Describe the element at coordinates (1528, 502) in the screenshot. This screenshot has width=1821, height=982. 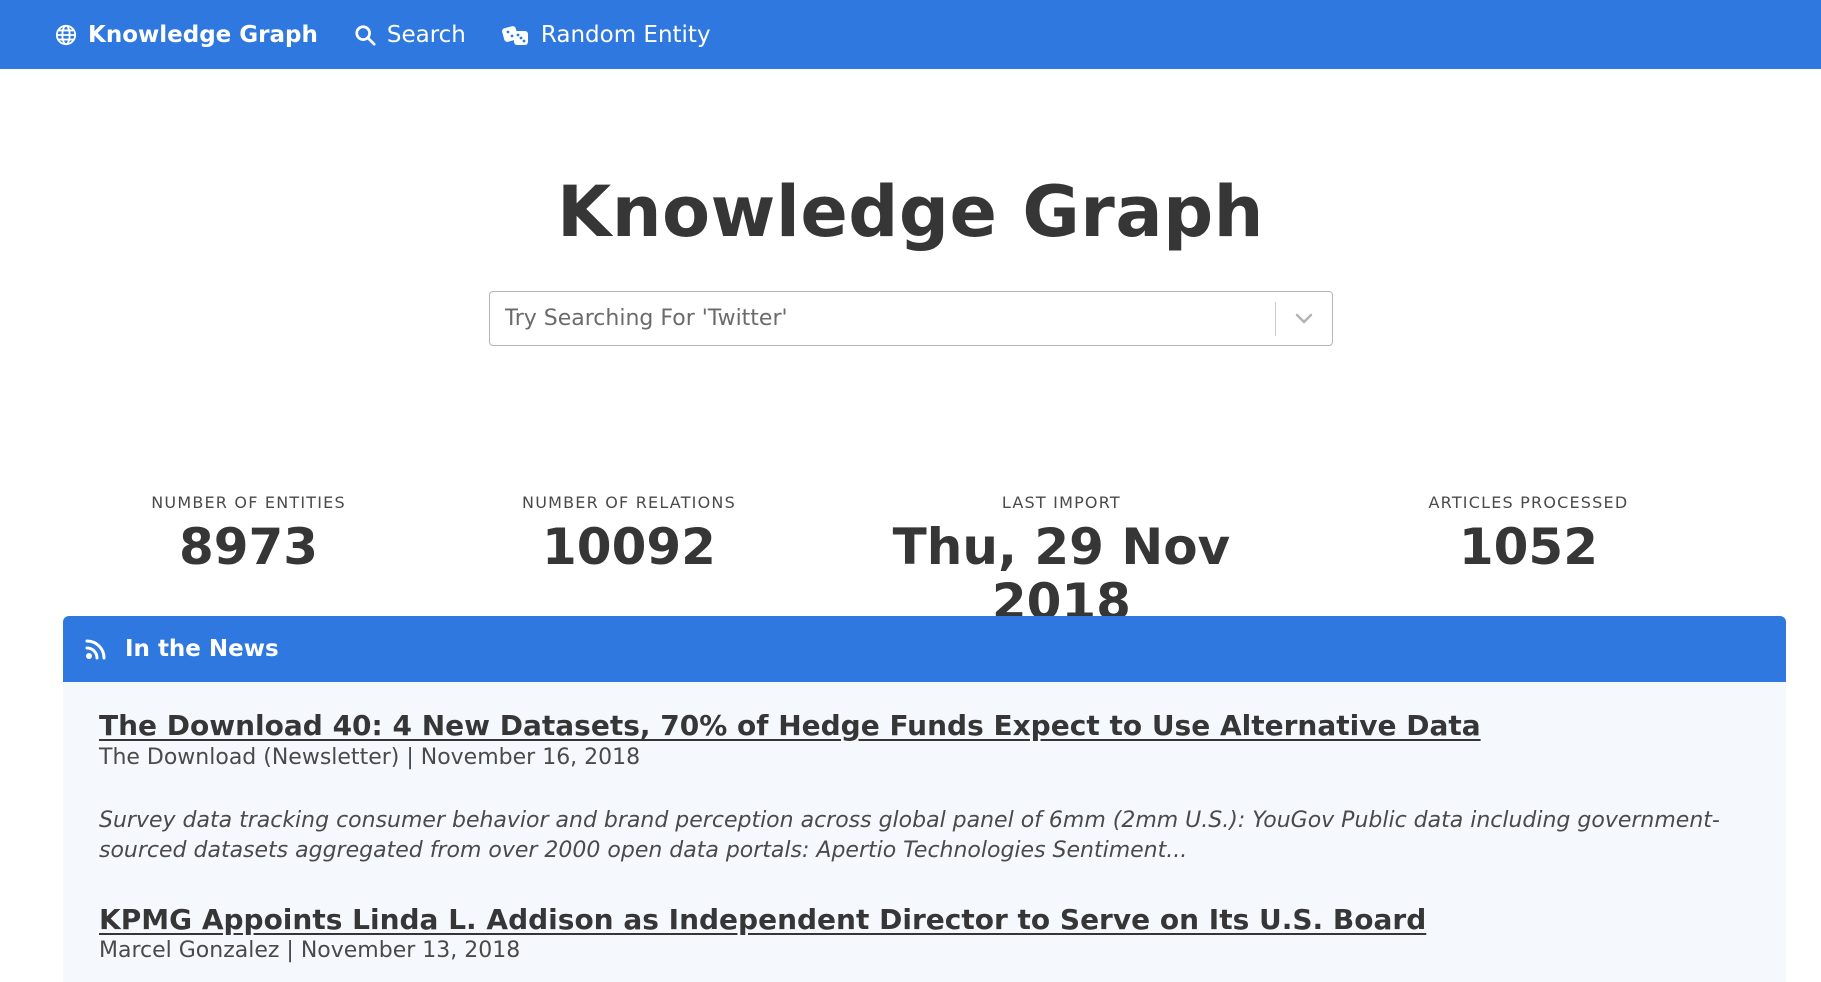
I see `stat-label: Articles Processed` at that location.